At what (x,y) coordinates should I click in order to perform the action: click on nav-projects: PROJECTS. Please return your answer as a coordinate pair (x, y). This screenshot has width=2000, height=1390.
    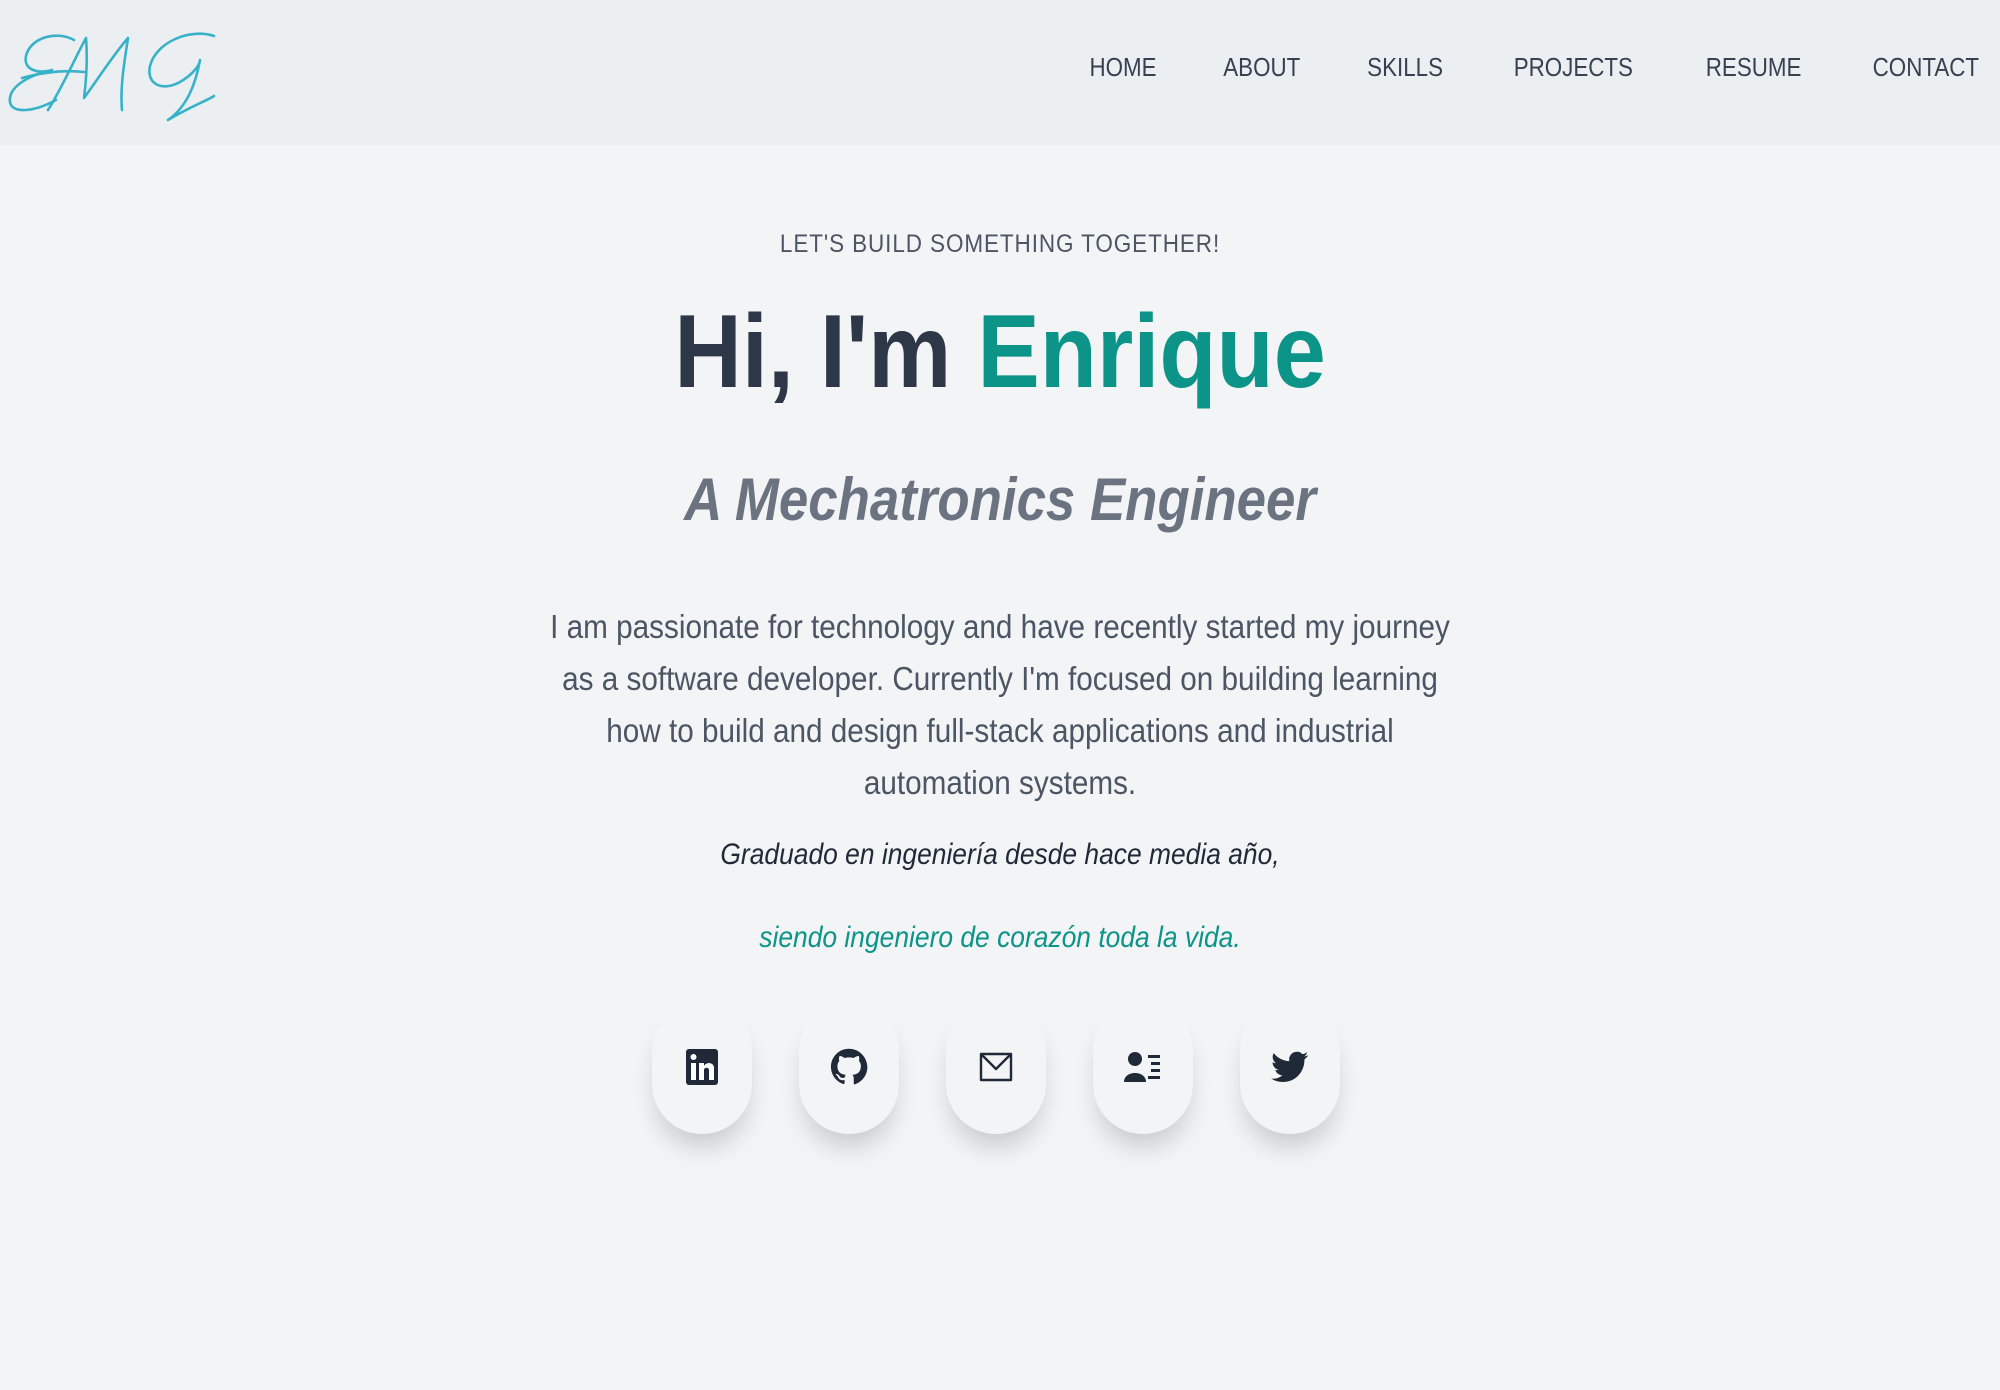
    Looking at the image, I should click on (1573, 67).